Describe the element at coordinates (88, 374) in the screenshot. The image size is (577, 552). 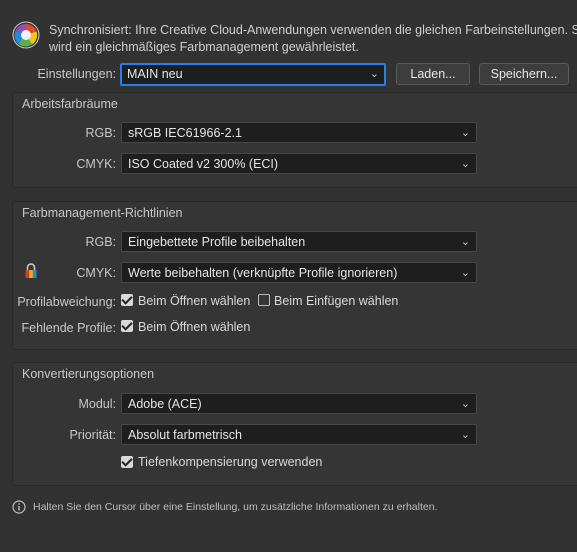
I see `conversion-title: Konvertierungsoptionen` at that location.